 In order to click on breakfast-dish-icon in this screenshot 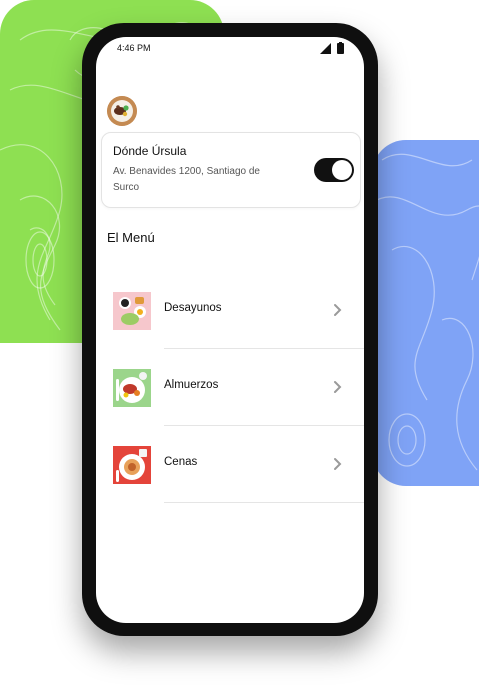, I will do `click(132, 311)`.